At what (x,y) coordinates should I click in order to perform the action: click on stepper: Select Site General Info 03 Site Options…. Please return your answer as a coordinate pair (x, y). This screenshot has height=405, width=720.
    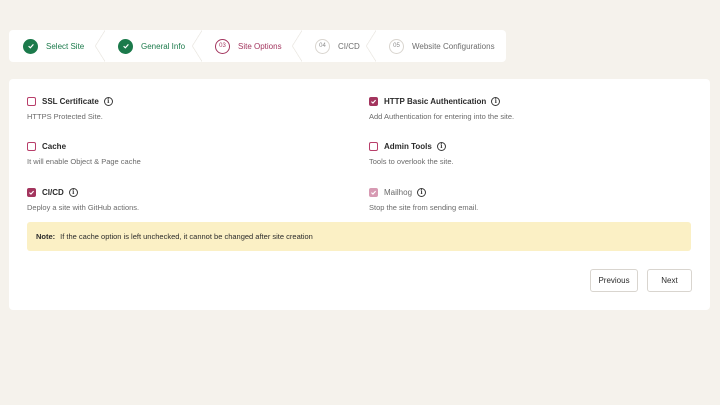
    Looking at the image, I should click on (257, 46).